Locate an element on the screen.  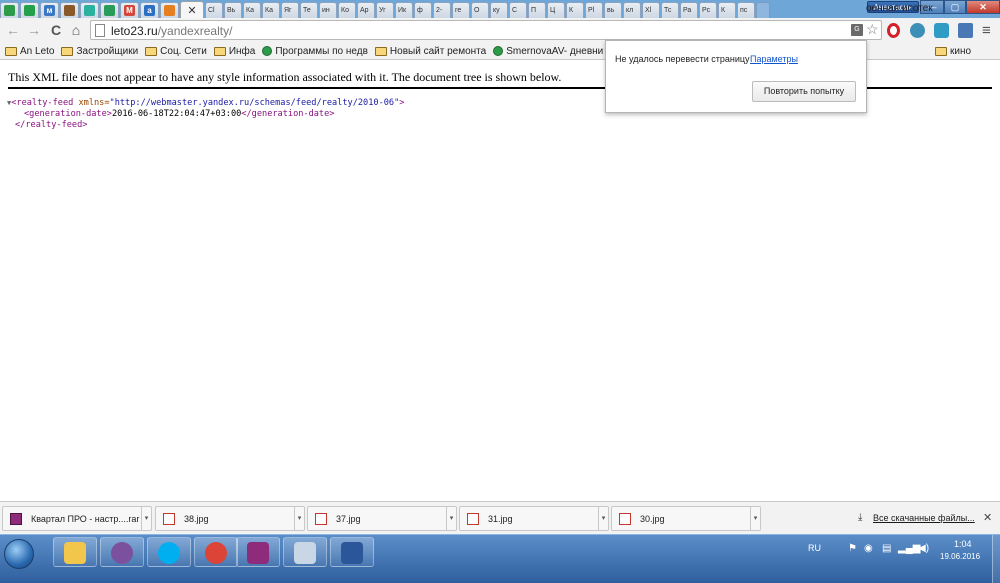
browser-tab: 2- is located at coordinates (442, 10).